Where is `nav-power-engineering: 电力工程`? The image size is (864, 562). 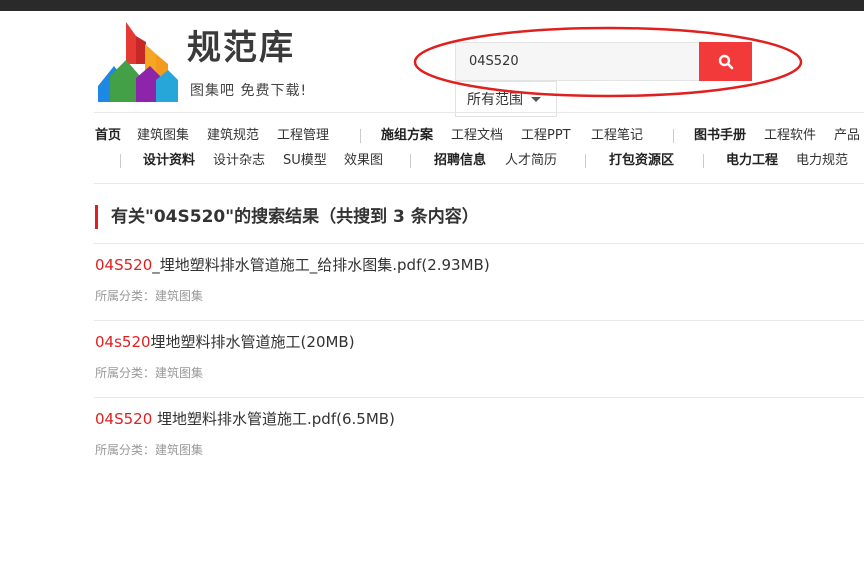
nav-power-engineering: 电力工程 is located at coordinates (752, 161).